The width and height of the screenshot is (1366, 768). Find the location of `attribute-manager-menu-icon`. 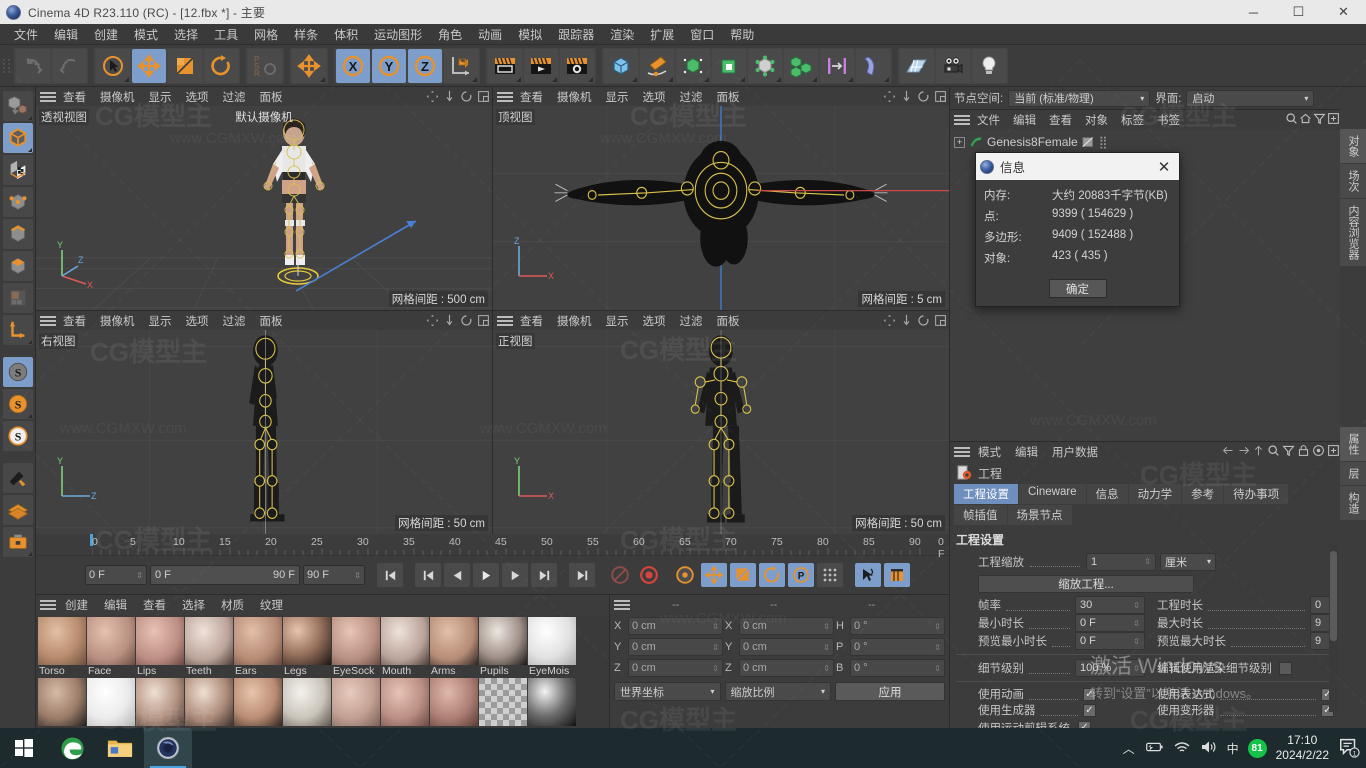

attribute-manager-menu-icon is located at coordinates (962, 452).